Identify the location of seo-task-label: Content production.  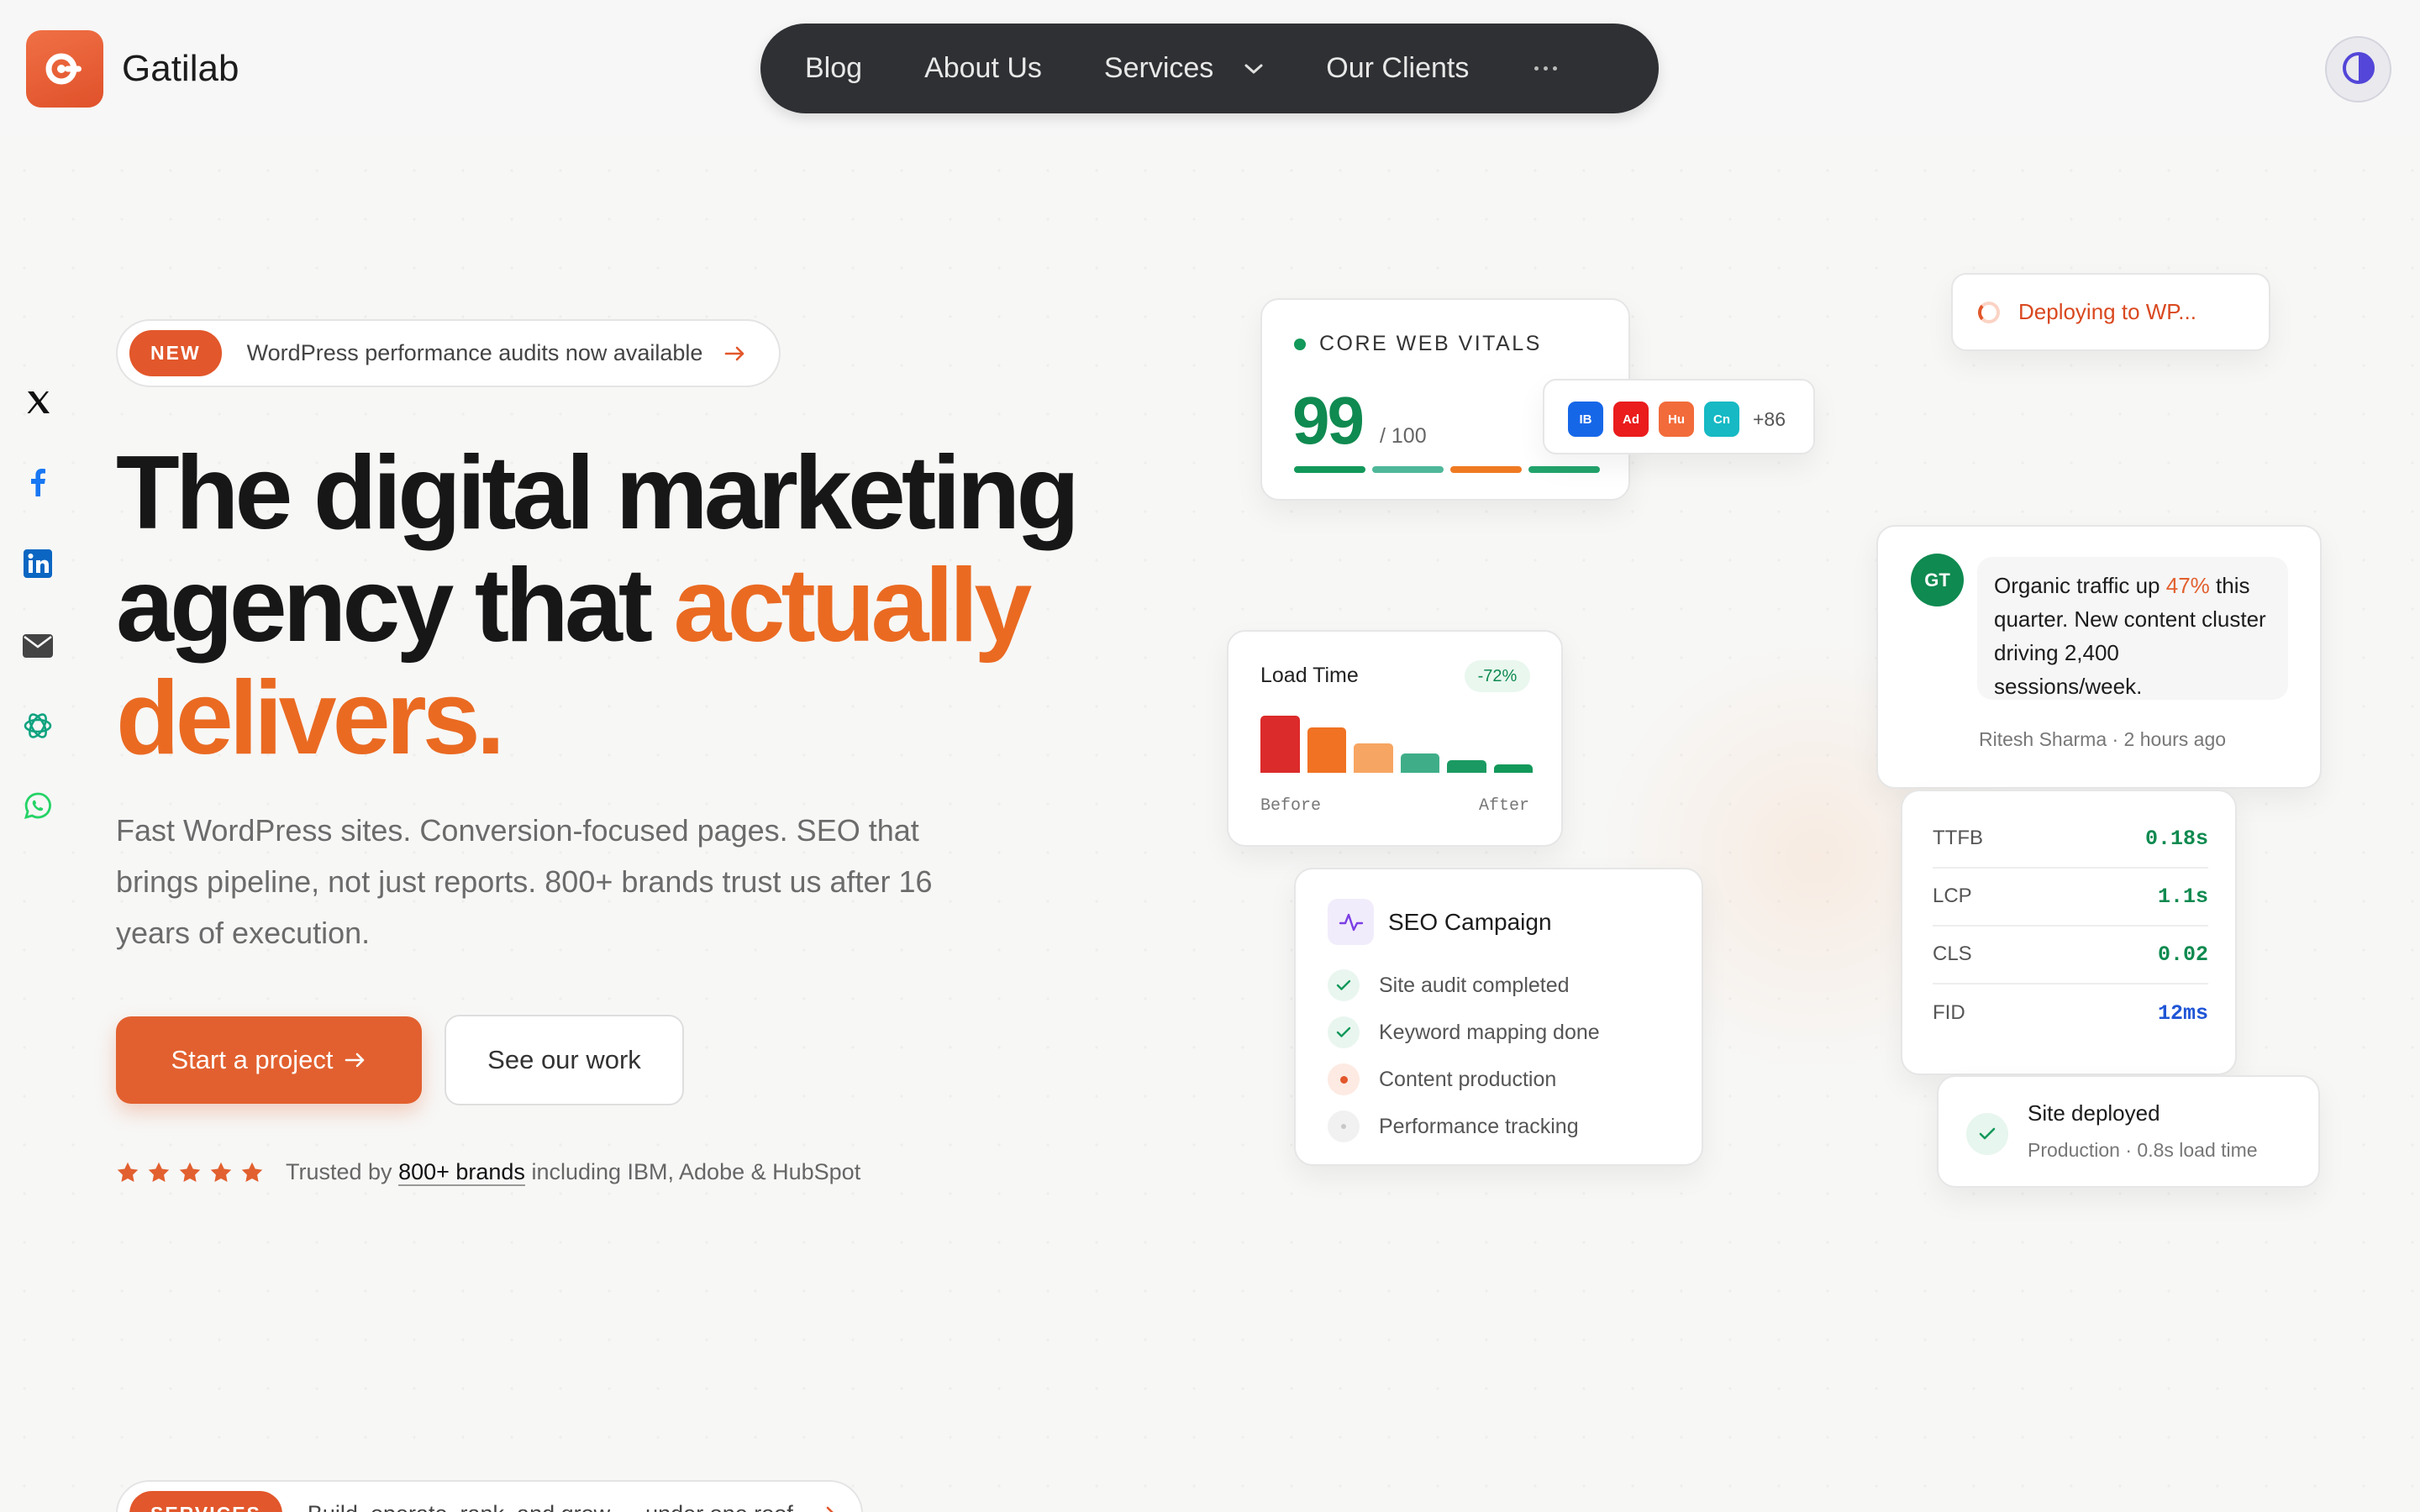
(1468, 1079).